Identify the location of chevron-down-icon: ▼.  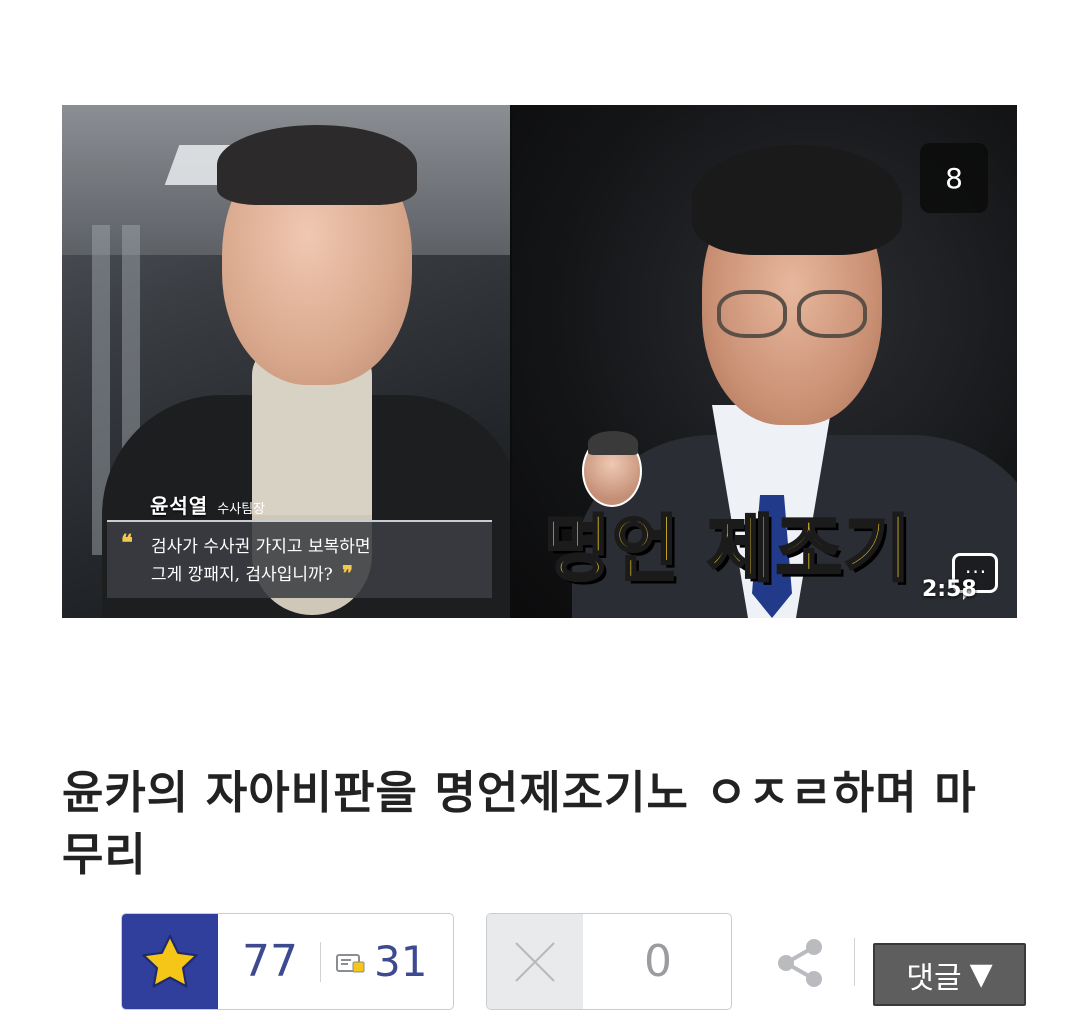
(981, 974).